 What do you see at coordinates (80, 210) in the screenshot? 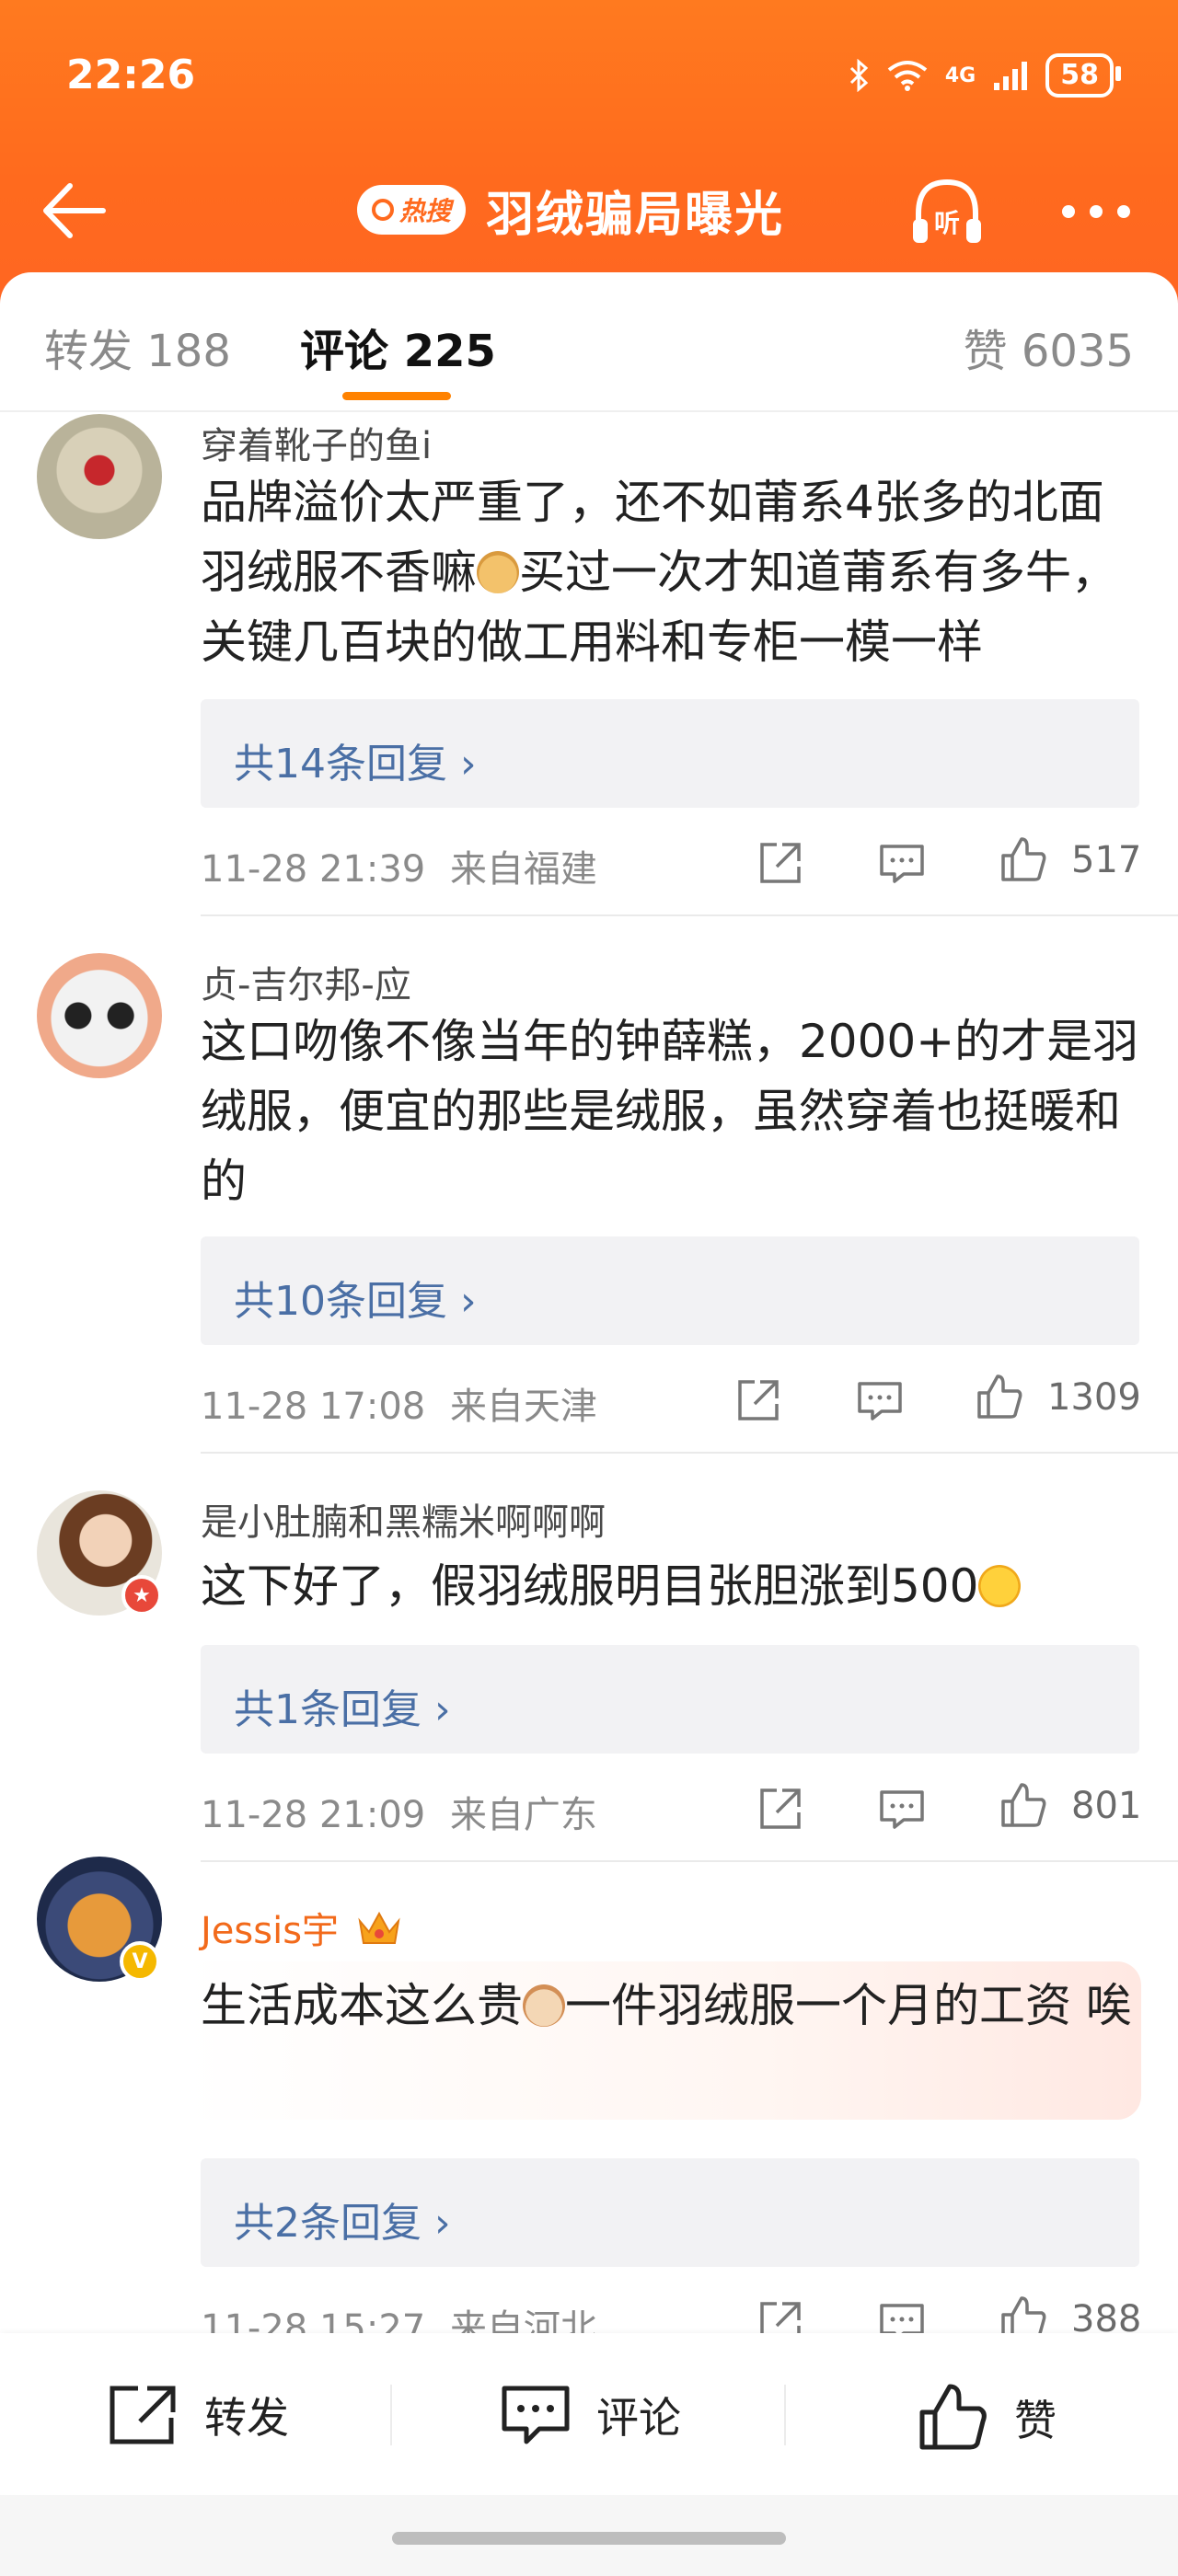
I see `back-arrow-icon` at bounding box center [80, 210].